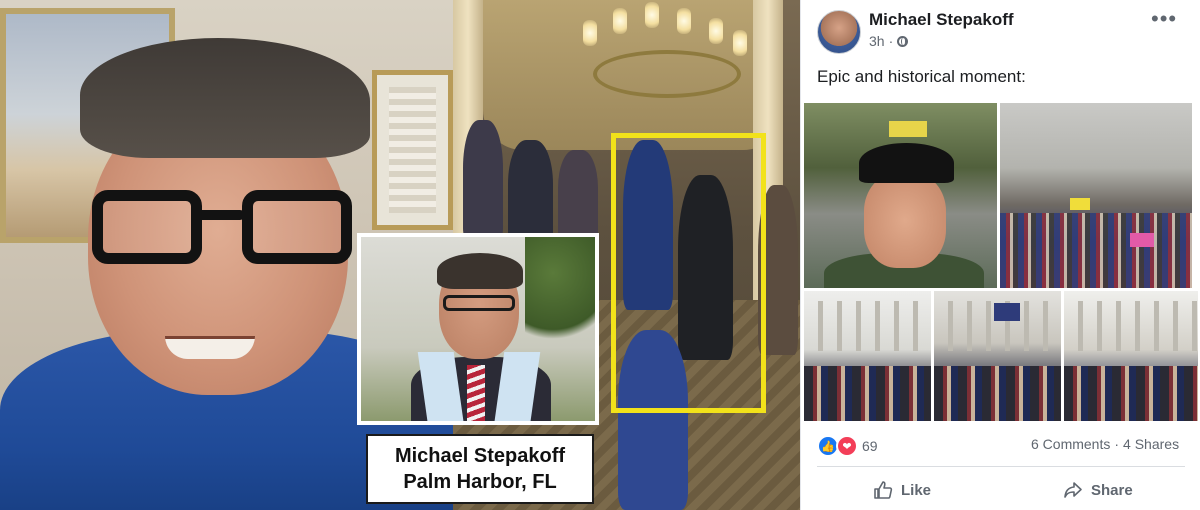 The image size is (1200, 510). Describe the element at coordinates (921, 76) in the screenshot. I see `post-text: Epic and historical moment:` at that location.